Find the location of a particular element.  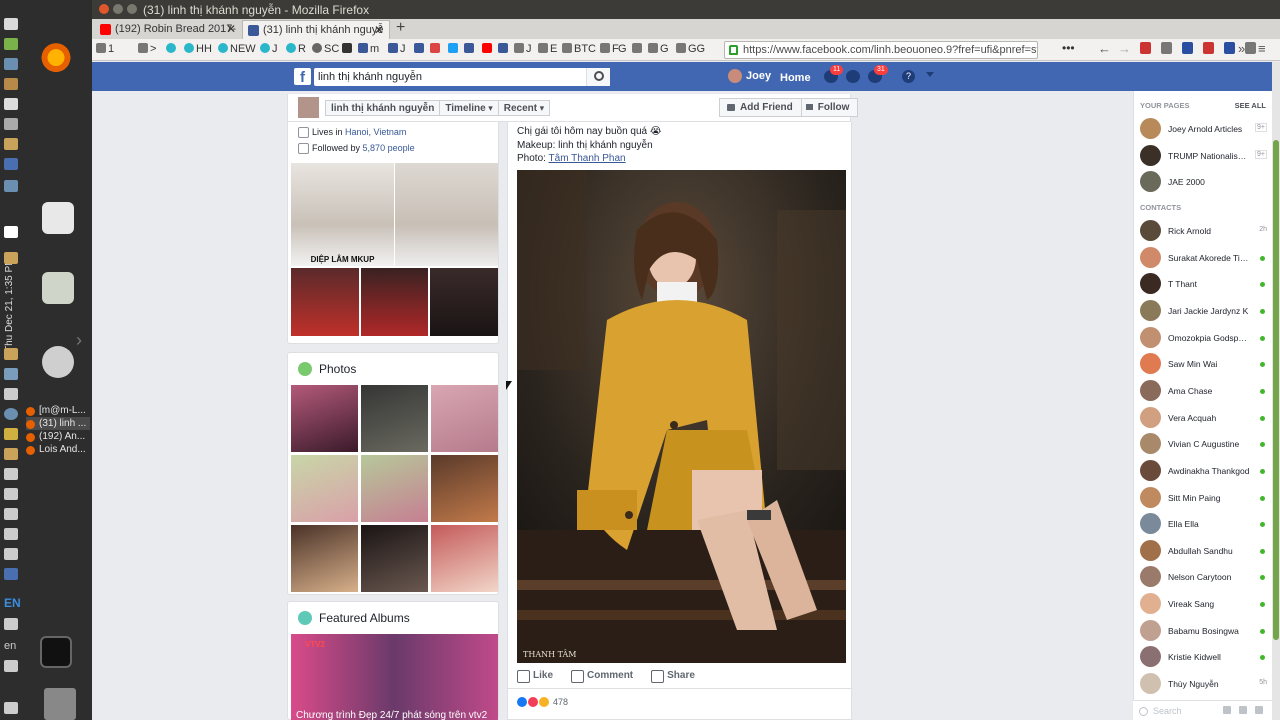

contact-item: Rick Arnold 2h is located at coordinates (1203, 231).